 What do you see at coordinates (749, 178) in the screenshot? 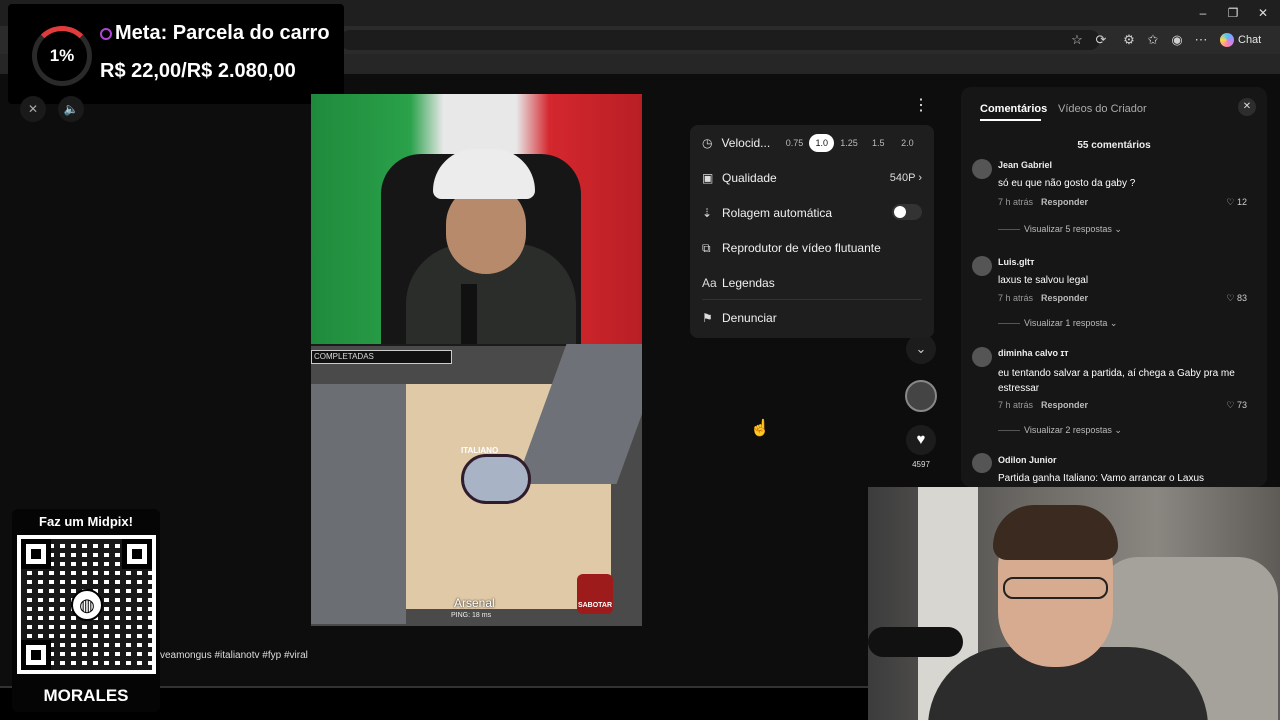
I see `quality-label: Qualidade` at bounding box center [749, 178].